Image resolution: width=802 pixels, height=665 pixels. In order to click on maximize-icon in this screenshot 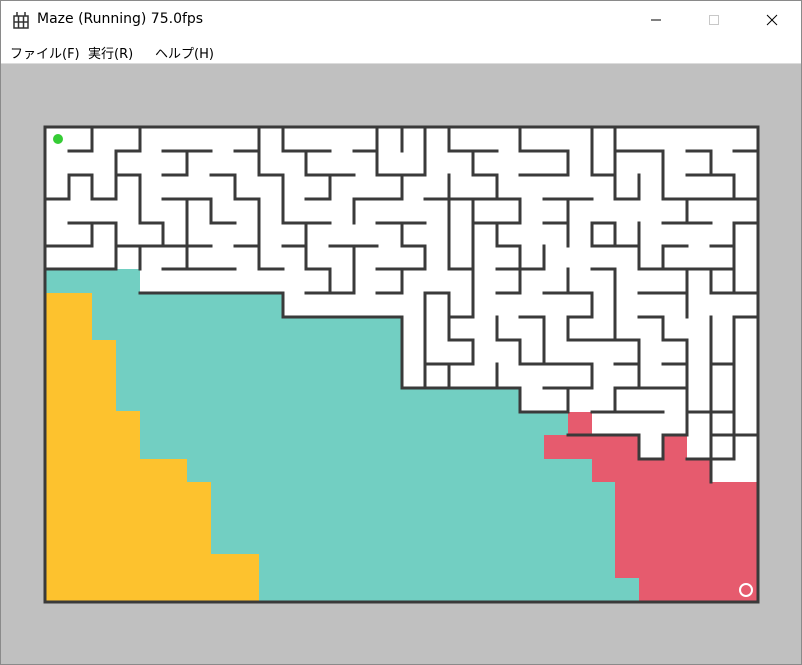, I will do `click(714, 20)`.